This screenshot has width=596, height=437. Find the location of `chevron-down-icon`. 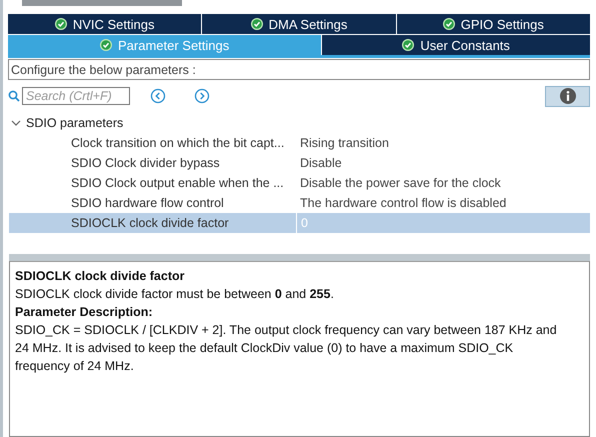

chevron-down-icon is located at coordinates (16, 123).